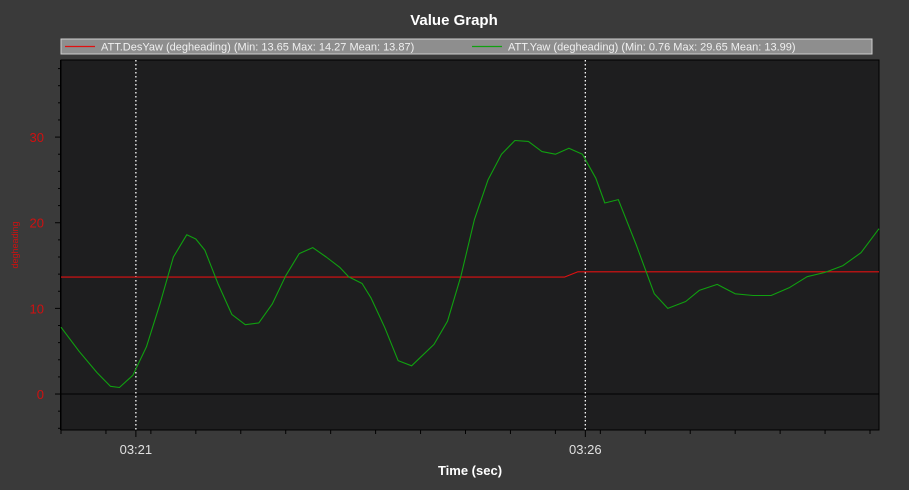 The height and width of the screenshot is (490, 909). What do you see at coordinates (136, 449) in the screenshot?
I see `x-tick-label: 03:21` at bounding box center [136, 449].